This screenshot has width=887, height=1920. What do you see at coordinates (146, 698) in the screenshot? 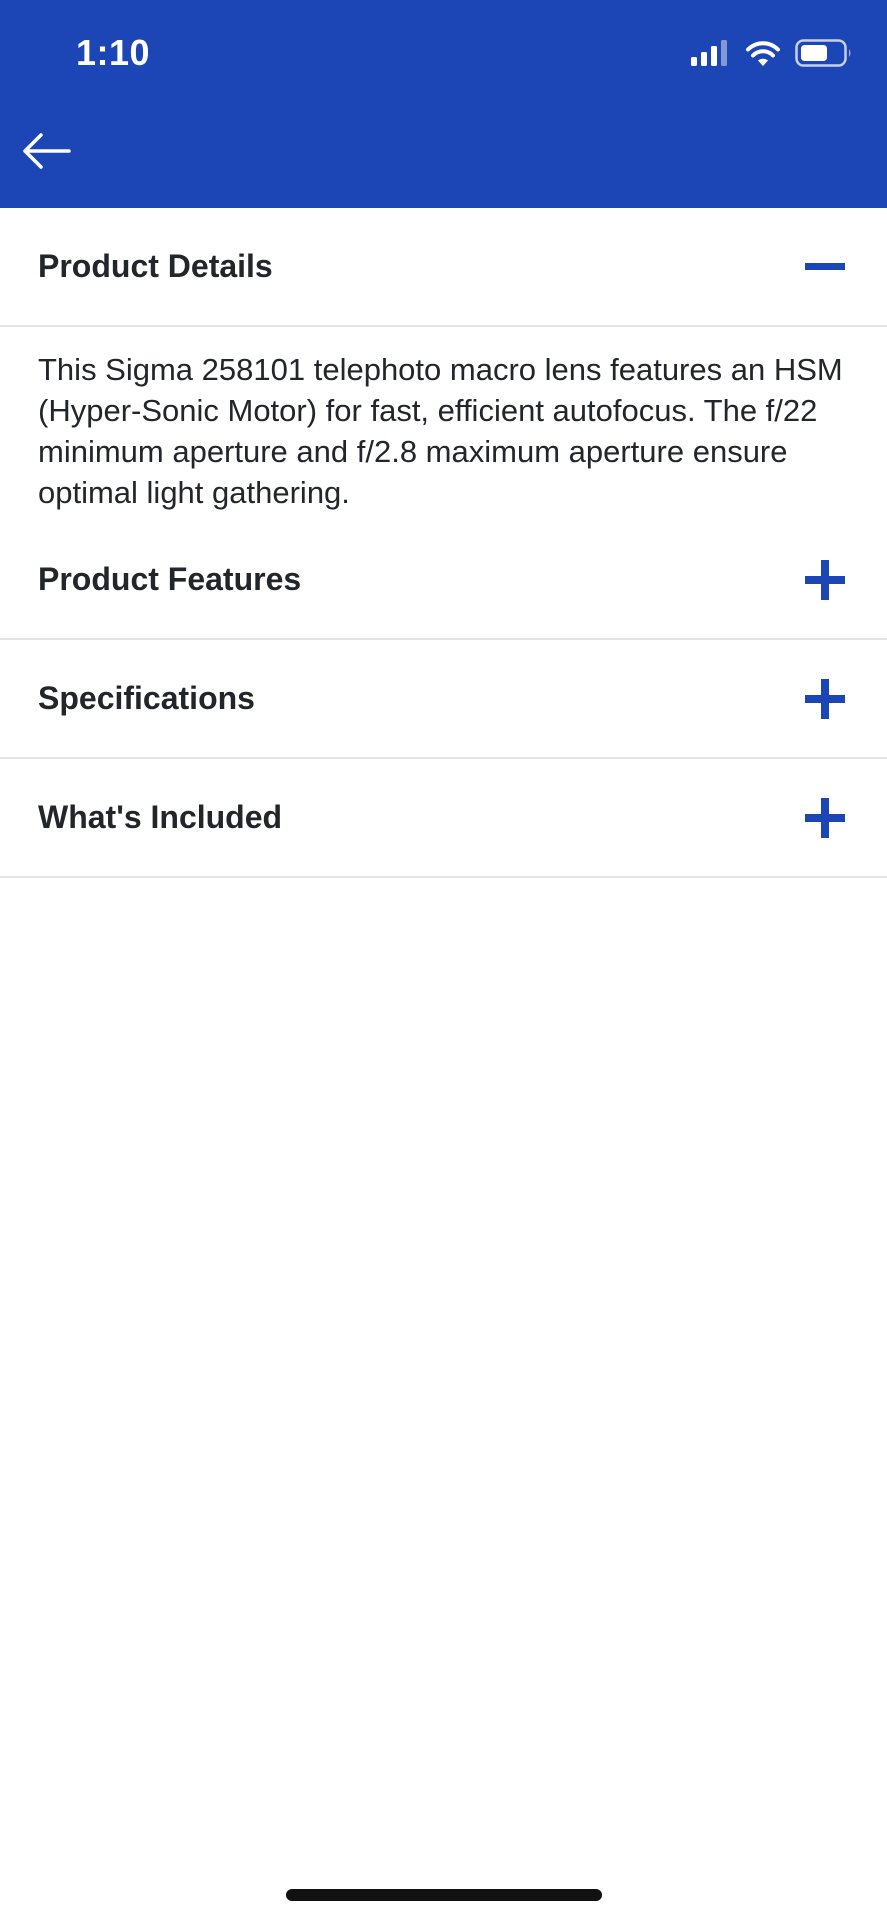
I see `accordion-title: Specifications` at bounding box center [146, 698].